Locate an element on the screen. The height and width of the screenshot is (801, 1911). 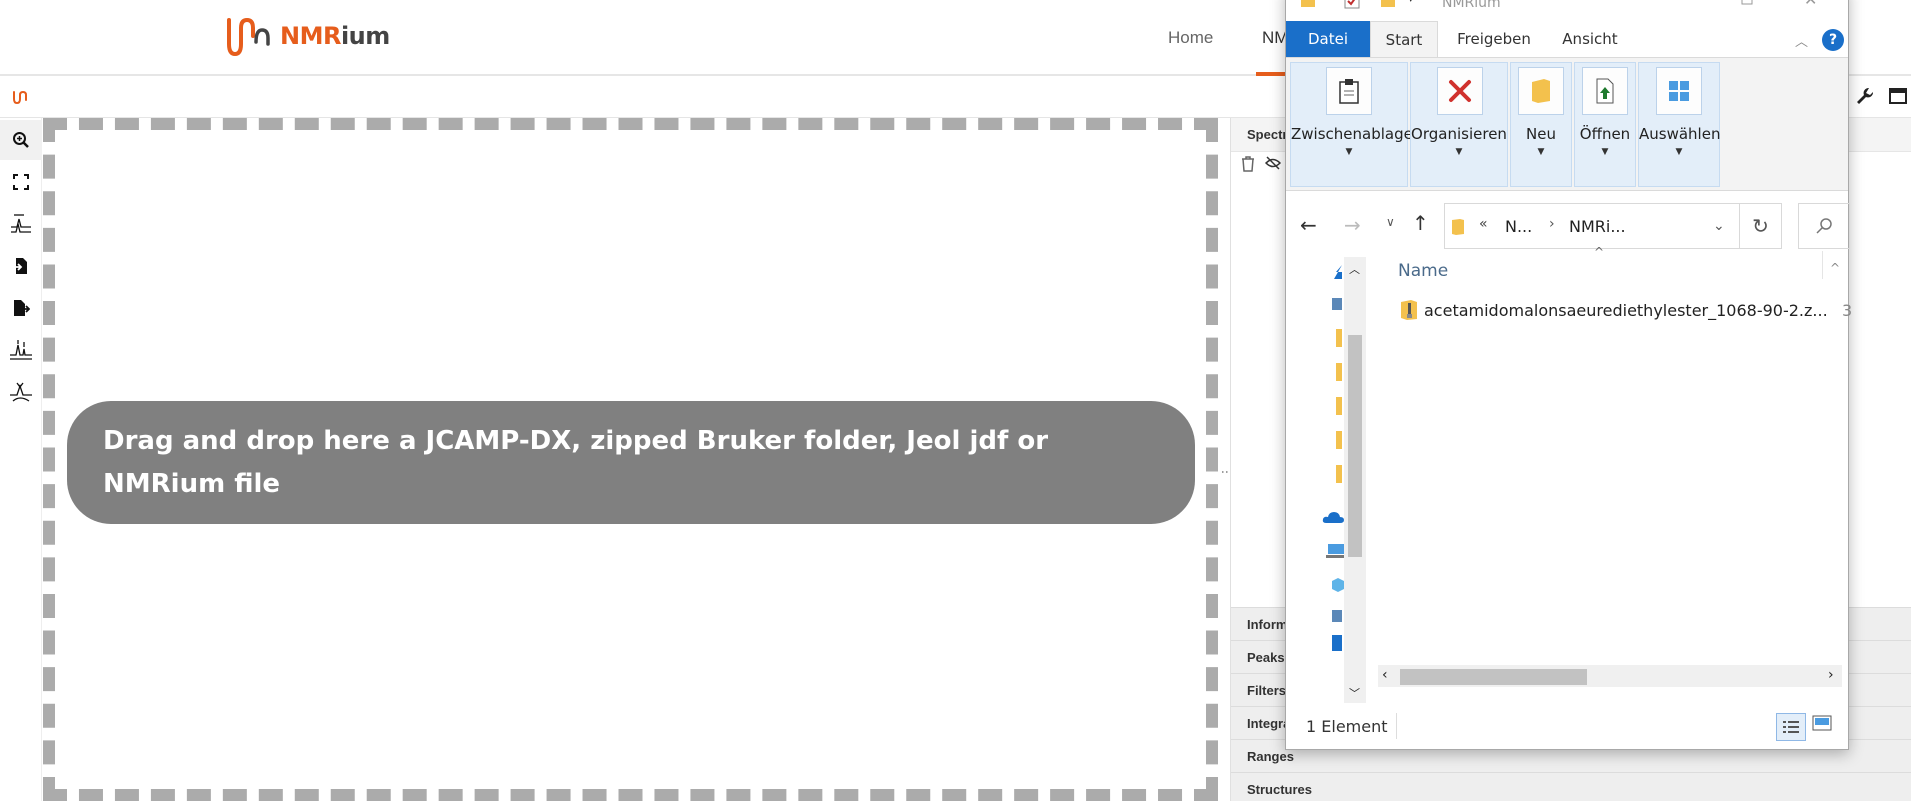
new-folder-large-icon is located at coordinates (1541, 91).